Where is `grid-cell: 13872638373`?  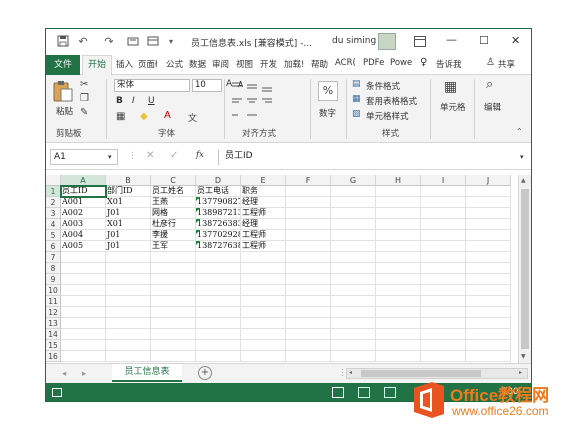
grid-cell: 13872638373 is located at coordinates (218, 224).